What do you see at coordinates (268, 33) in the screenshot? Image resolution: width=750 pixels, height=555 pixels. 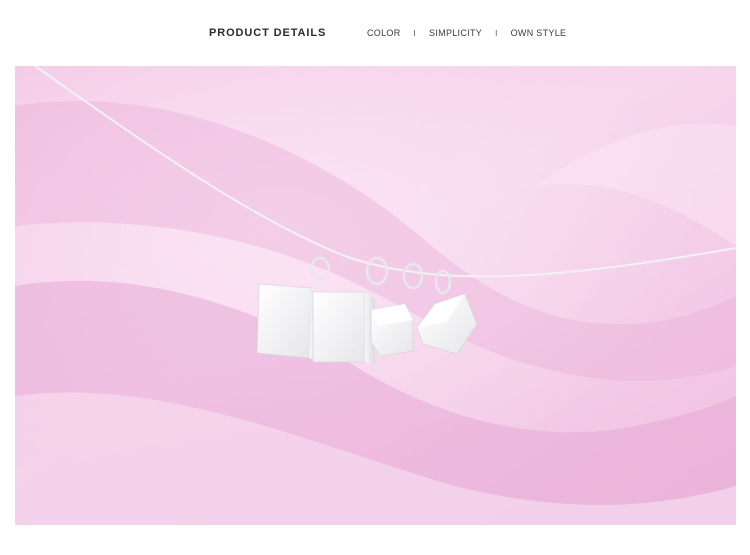 I see `section-title: PRODUCT DETAILS` at bounding box center [268, 33].